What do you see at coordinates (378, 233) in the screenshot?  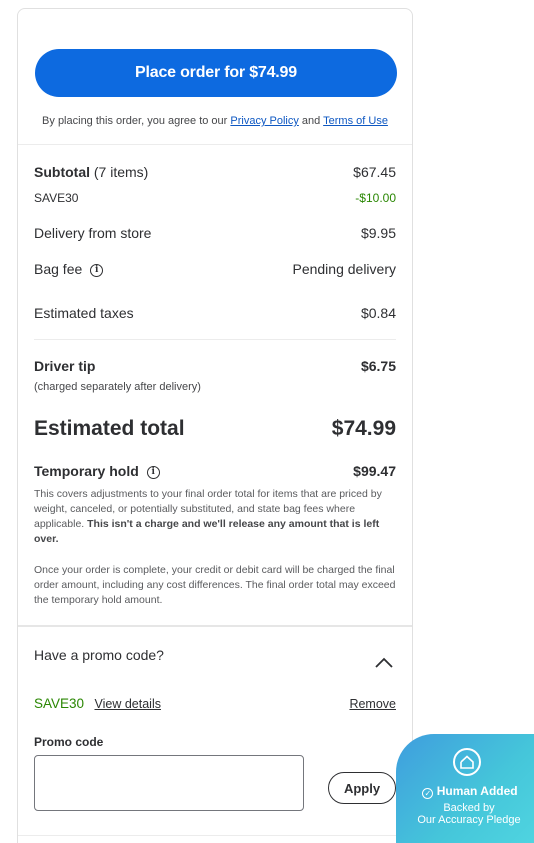 I see `delivery-value: $9.95` at bounding box center [378, 233].